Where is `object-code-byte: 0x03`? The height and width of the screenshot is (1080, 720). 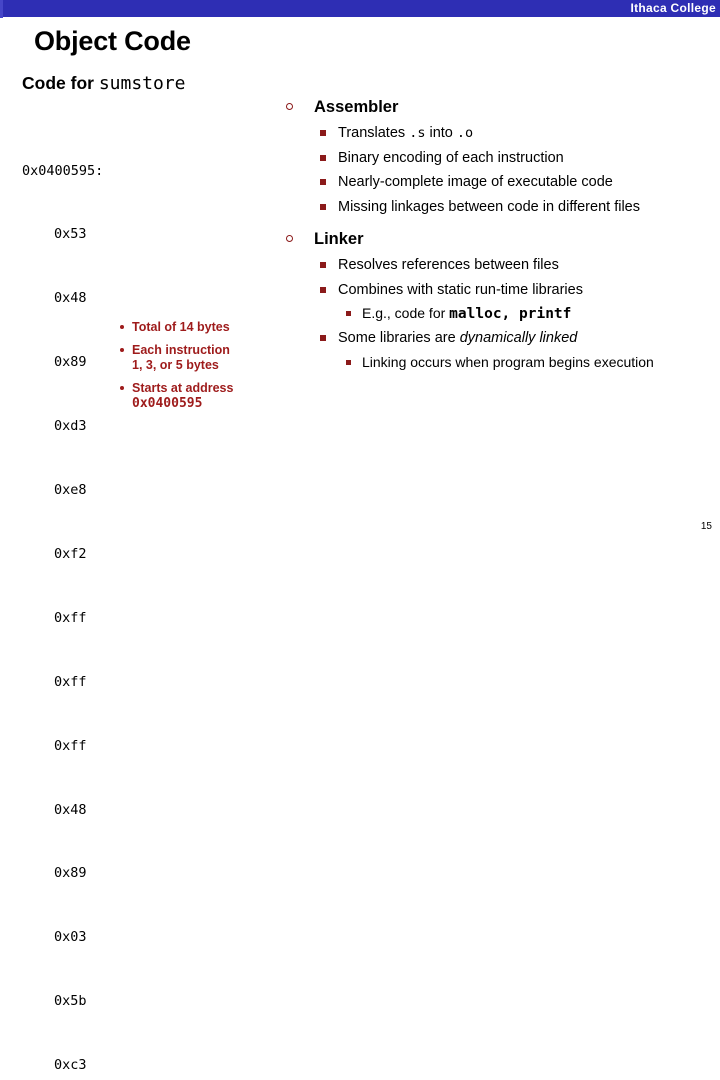 object-code-byte: 0x03 is located at coordinates (70, 937).